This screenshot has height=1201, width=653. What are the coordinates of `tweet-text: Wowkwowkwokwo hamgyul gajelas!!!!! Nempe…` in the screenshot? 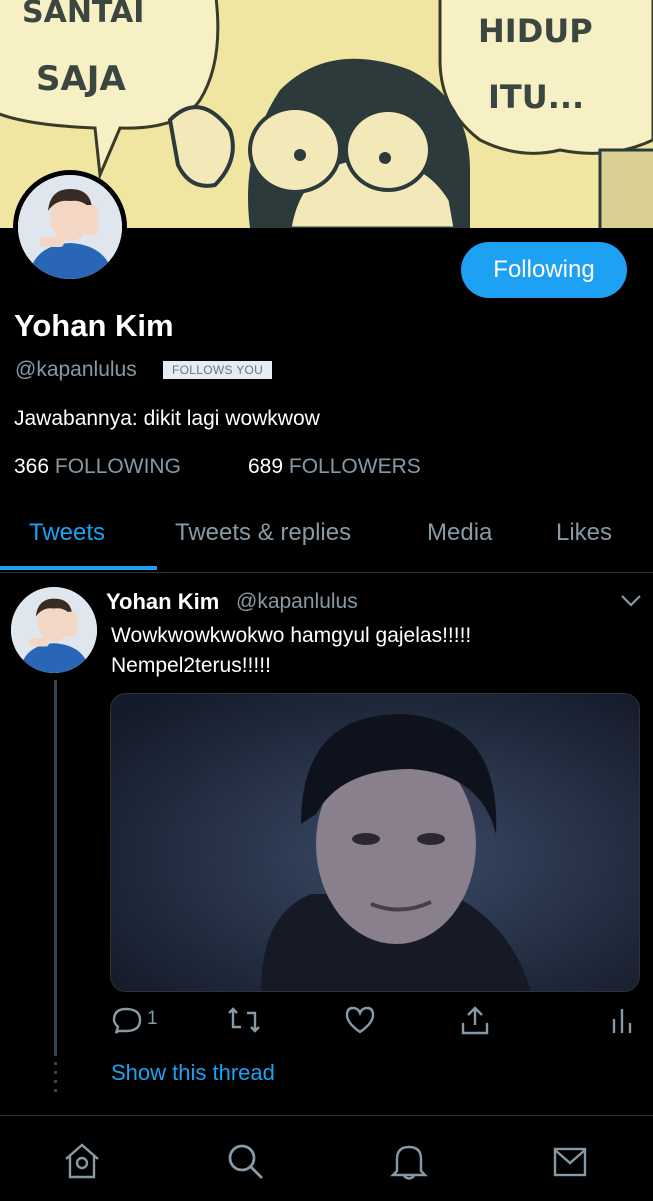 It's located at (371, 651).